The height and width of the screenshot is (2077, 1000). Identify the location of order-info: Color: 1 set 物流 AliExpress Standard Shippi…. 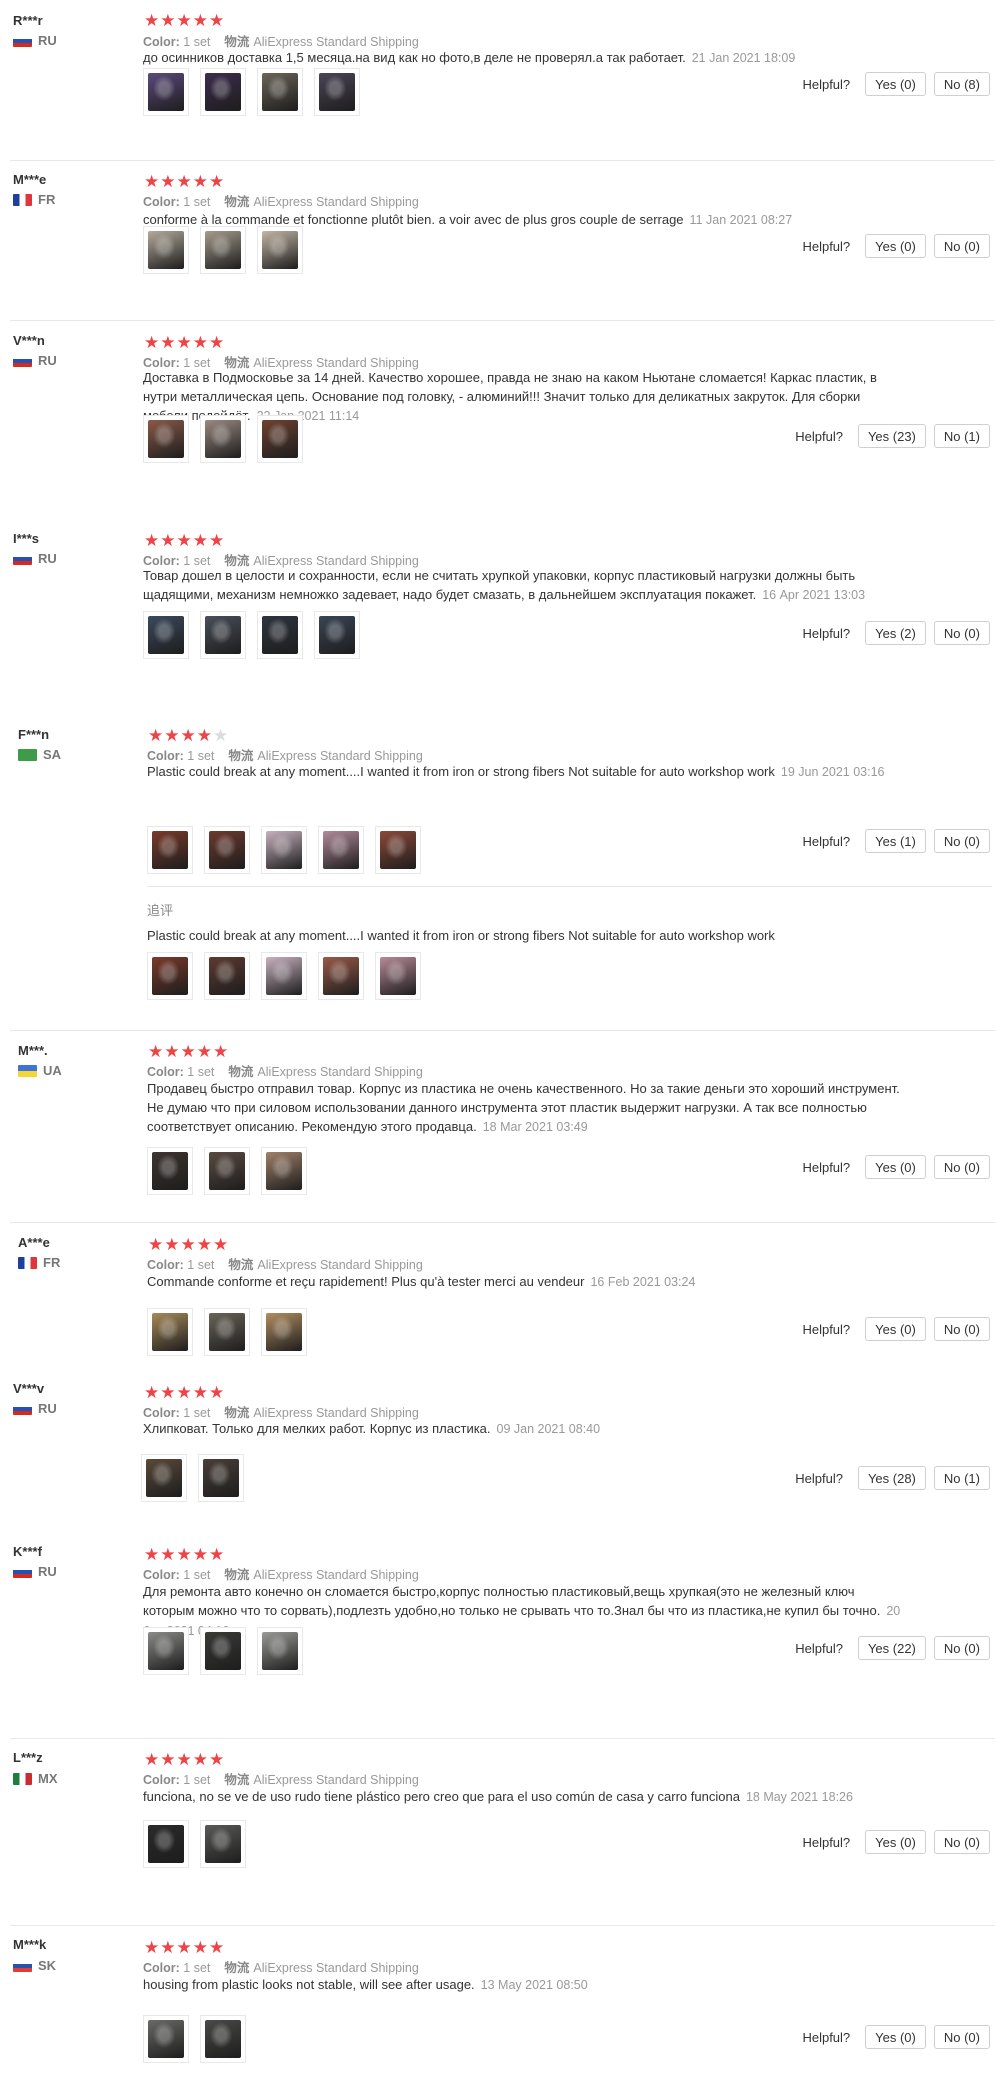
(281, 1966).